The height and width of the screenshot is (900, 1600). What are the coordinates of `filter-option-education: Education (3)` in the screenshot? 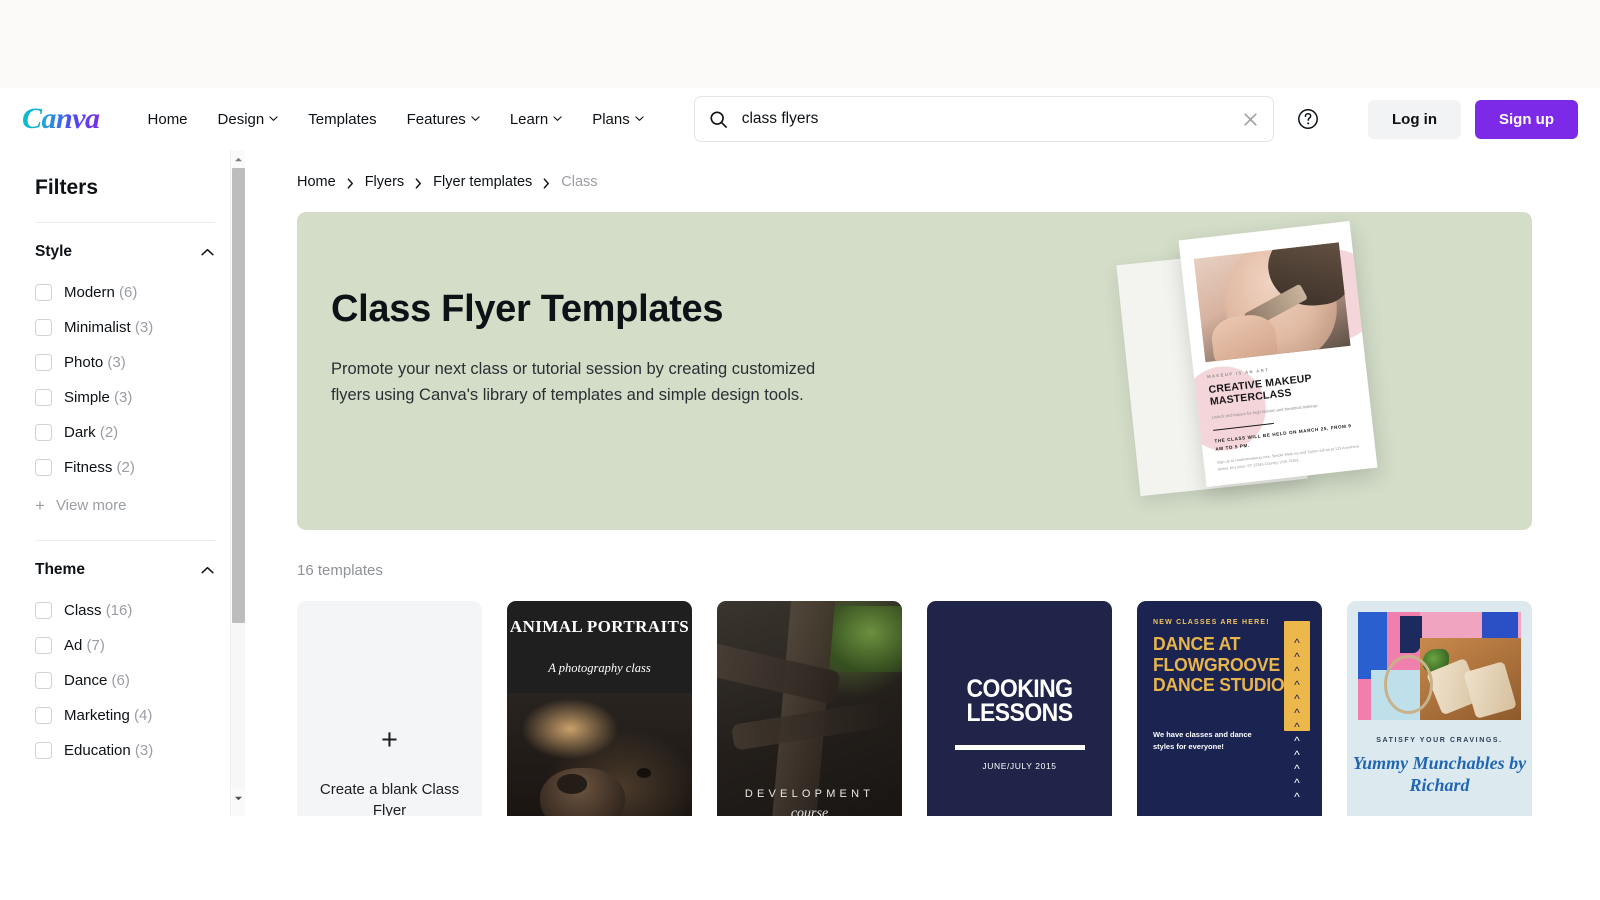 It's located at (125, 750).